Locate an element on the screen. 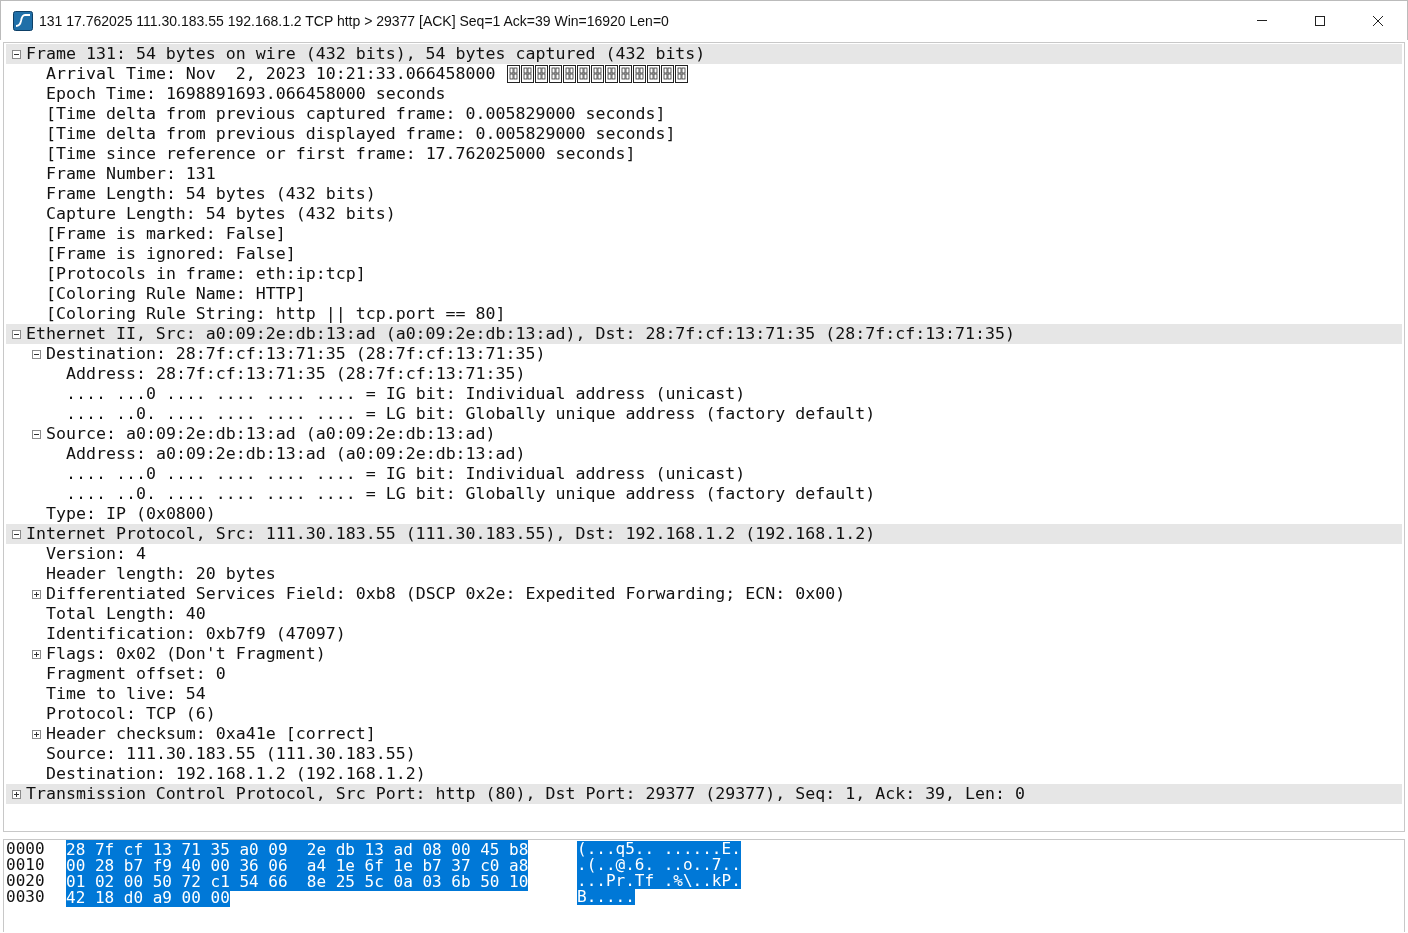 This screenshot has height=933, width=1408. field-line: Version: 4 is located at coordinates (96, 554).